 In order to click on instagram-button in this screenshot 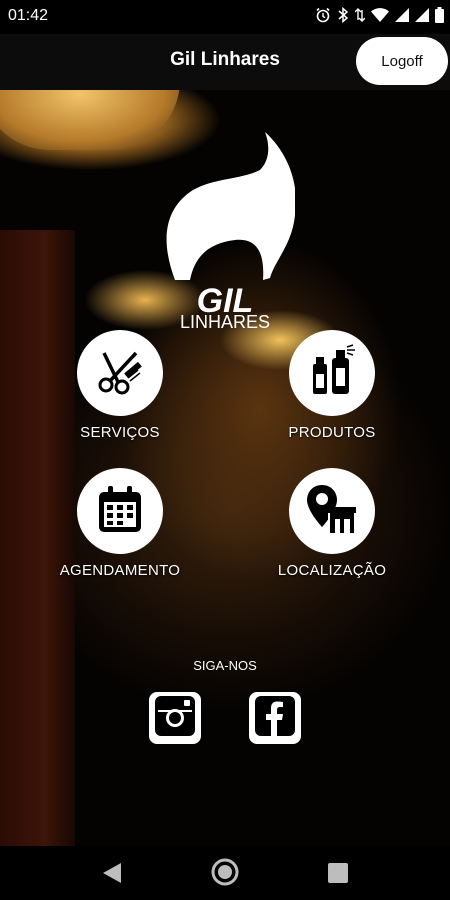, I will do `click(175, 718)`.